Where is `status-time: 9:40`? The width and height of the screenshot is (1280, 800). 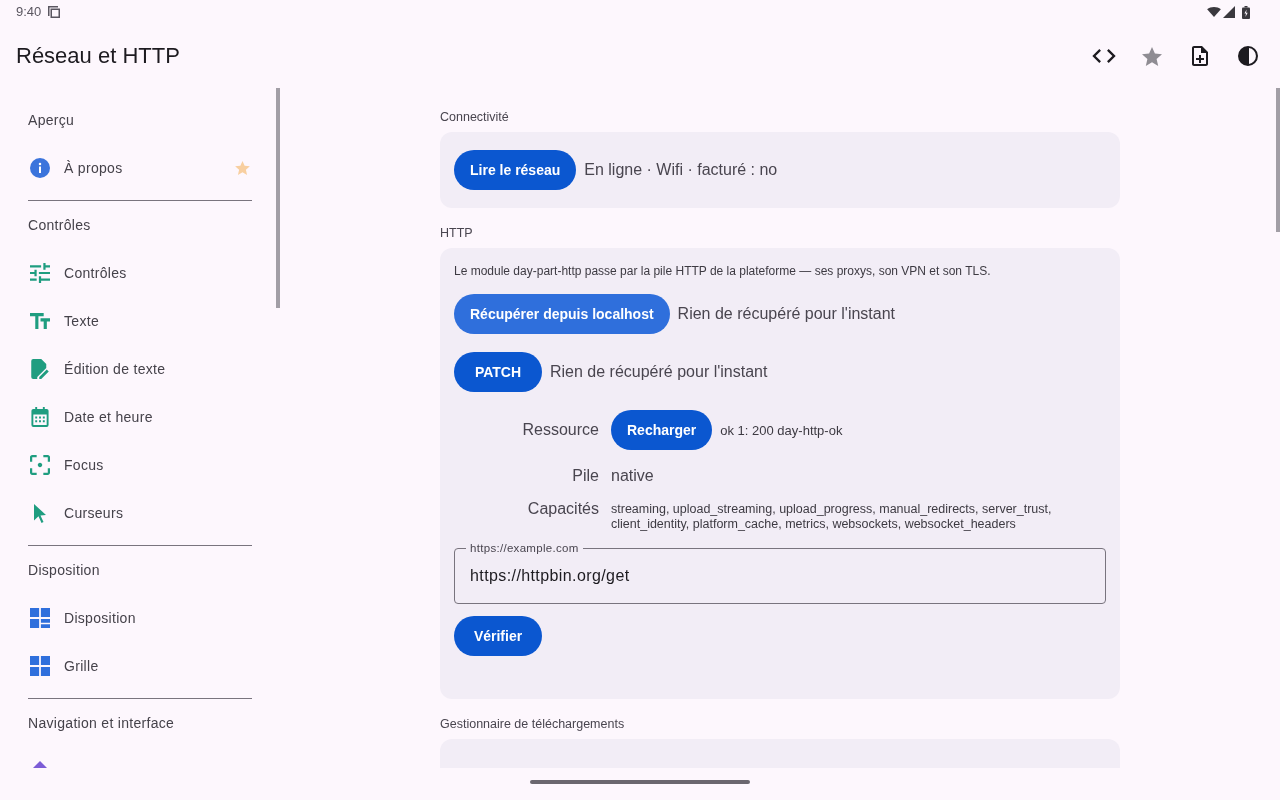
status-time: 9:40 is located at coordinates (29, 12).